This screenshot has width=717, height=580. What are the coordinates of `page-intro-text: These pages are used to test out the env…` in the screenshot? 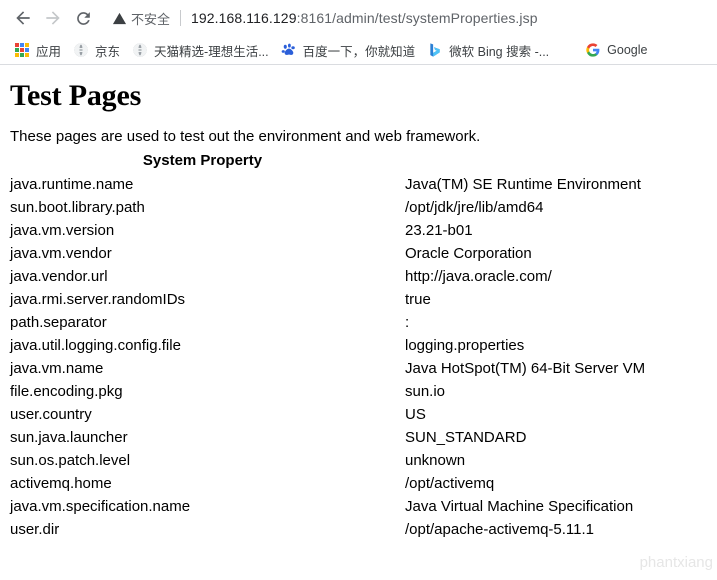 It's located at (245, 136).